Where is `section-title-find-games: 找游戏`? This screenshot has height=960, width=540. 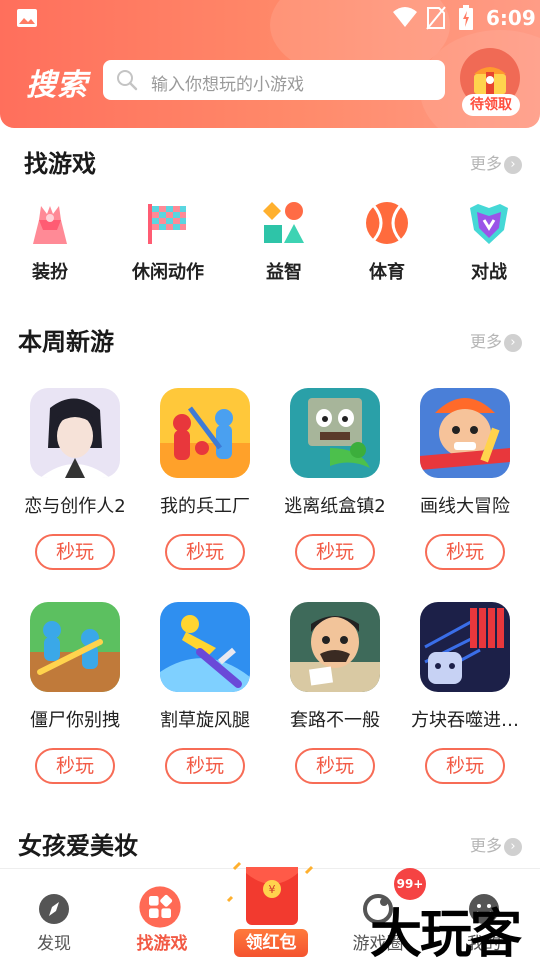 section-title-find-games: 找游戏 is located at coordinates (60, 164).